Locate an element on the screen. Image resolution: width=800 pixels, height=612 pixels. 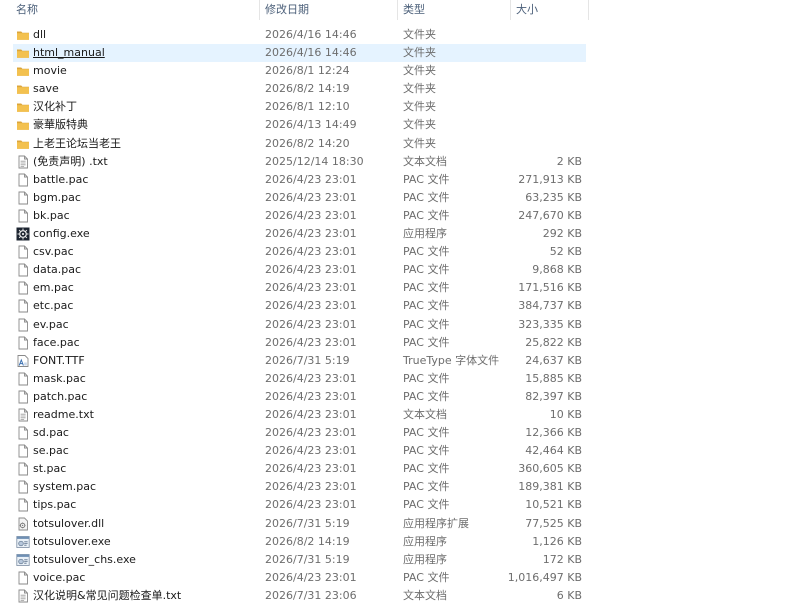
file-name: se.pac is located at coordinates (51, 451).